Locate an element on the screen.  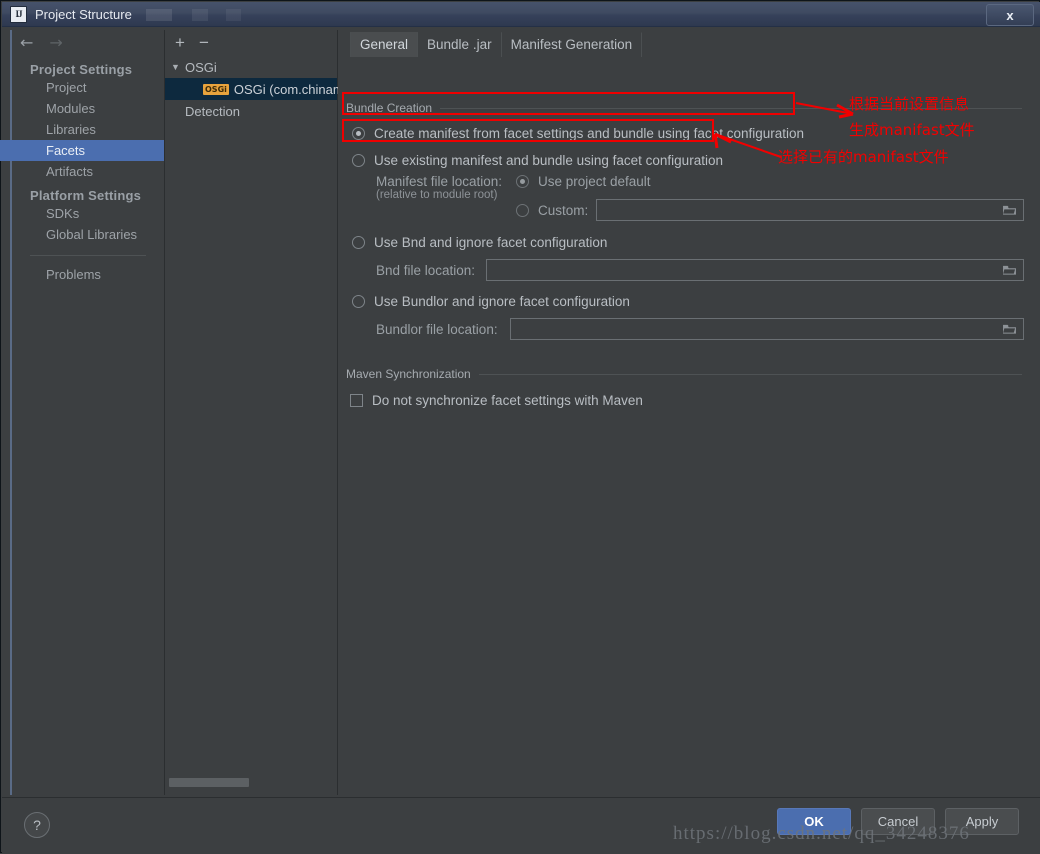
chevron-down-icon: ▼ is located at coordinates (178, 67).